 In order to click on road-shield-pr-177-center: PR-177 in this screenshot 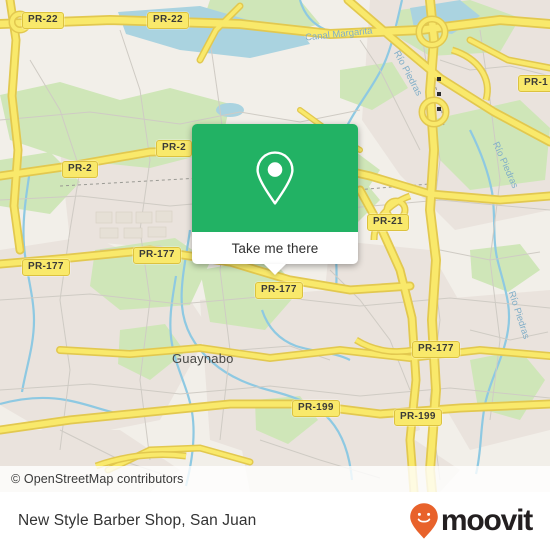, I will do `click(279, 290)`.